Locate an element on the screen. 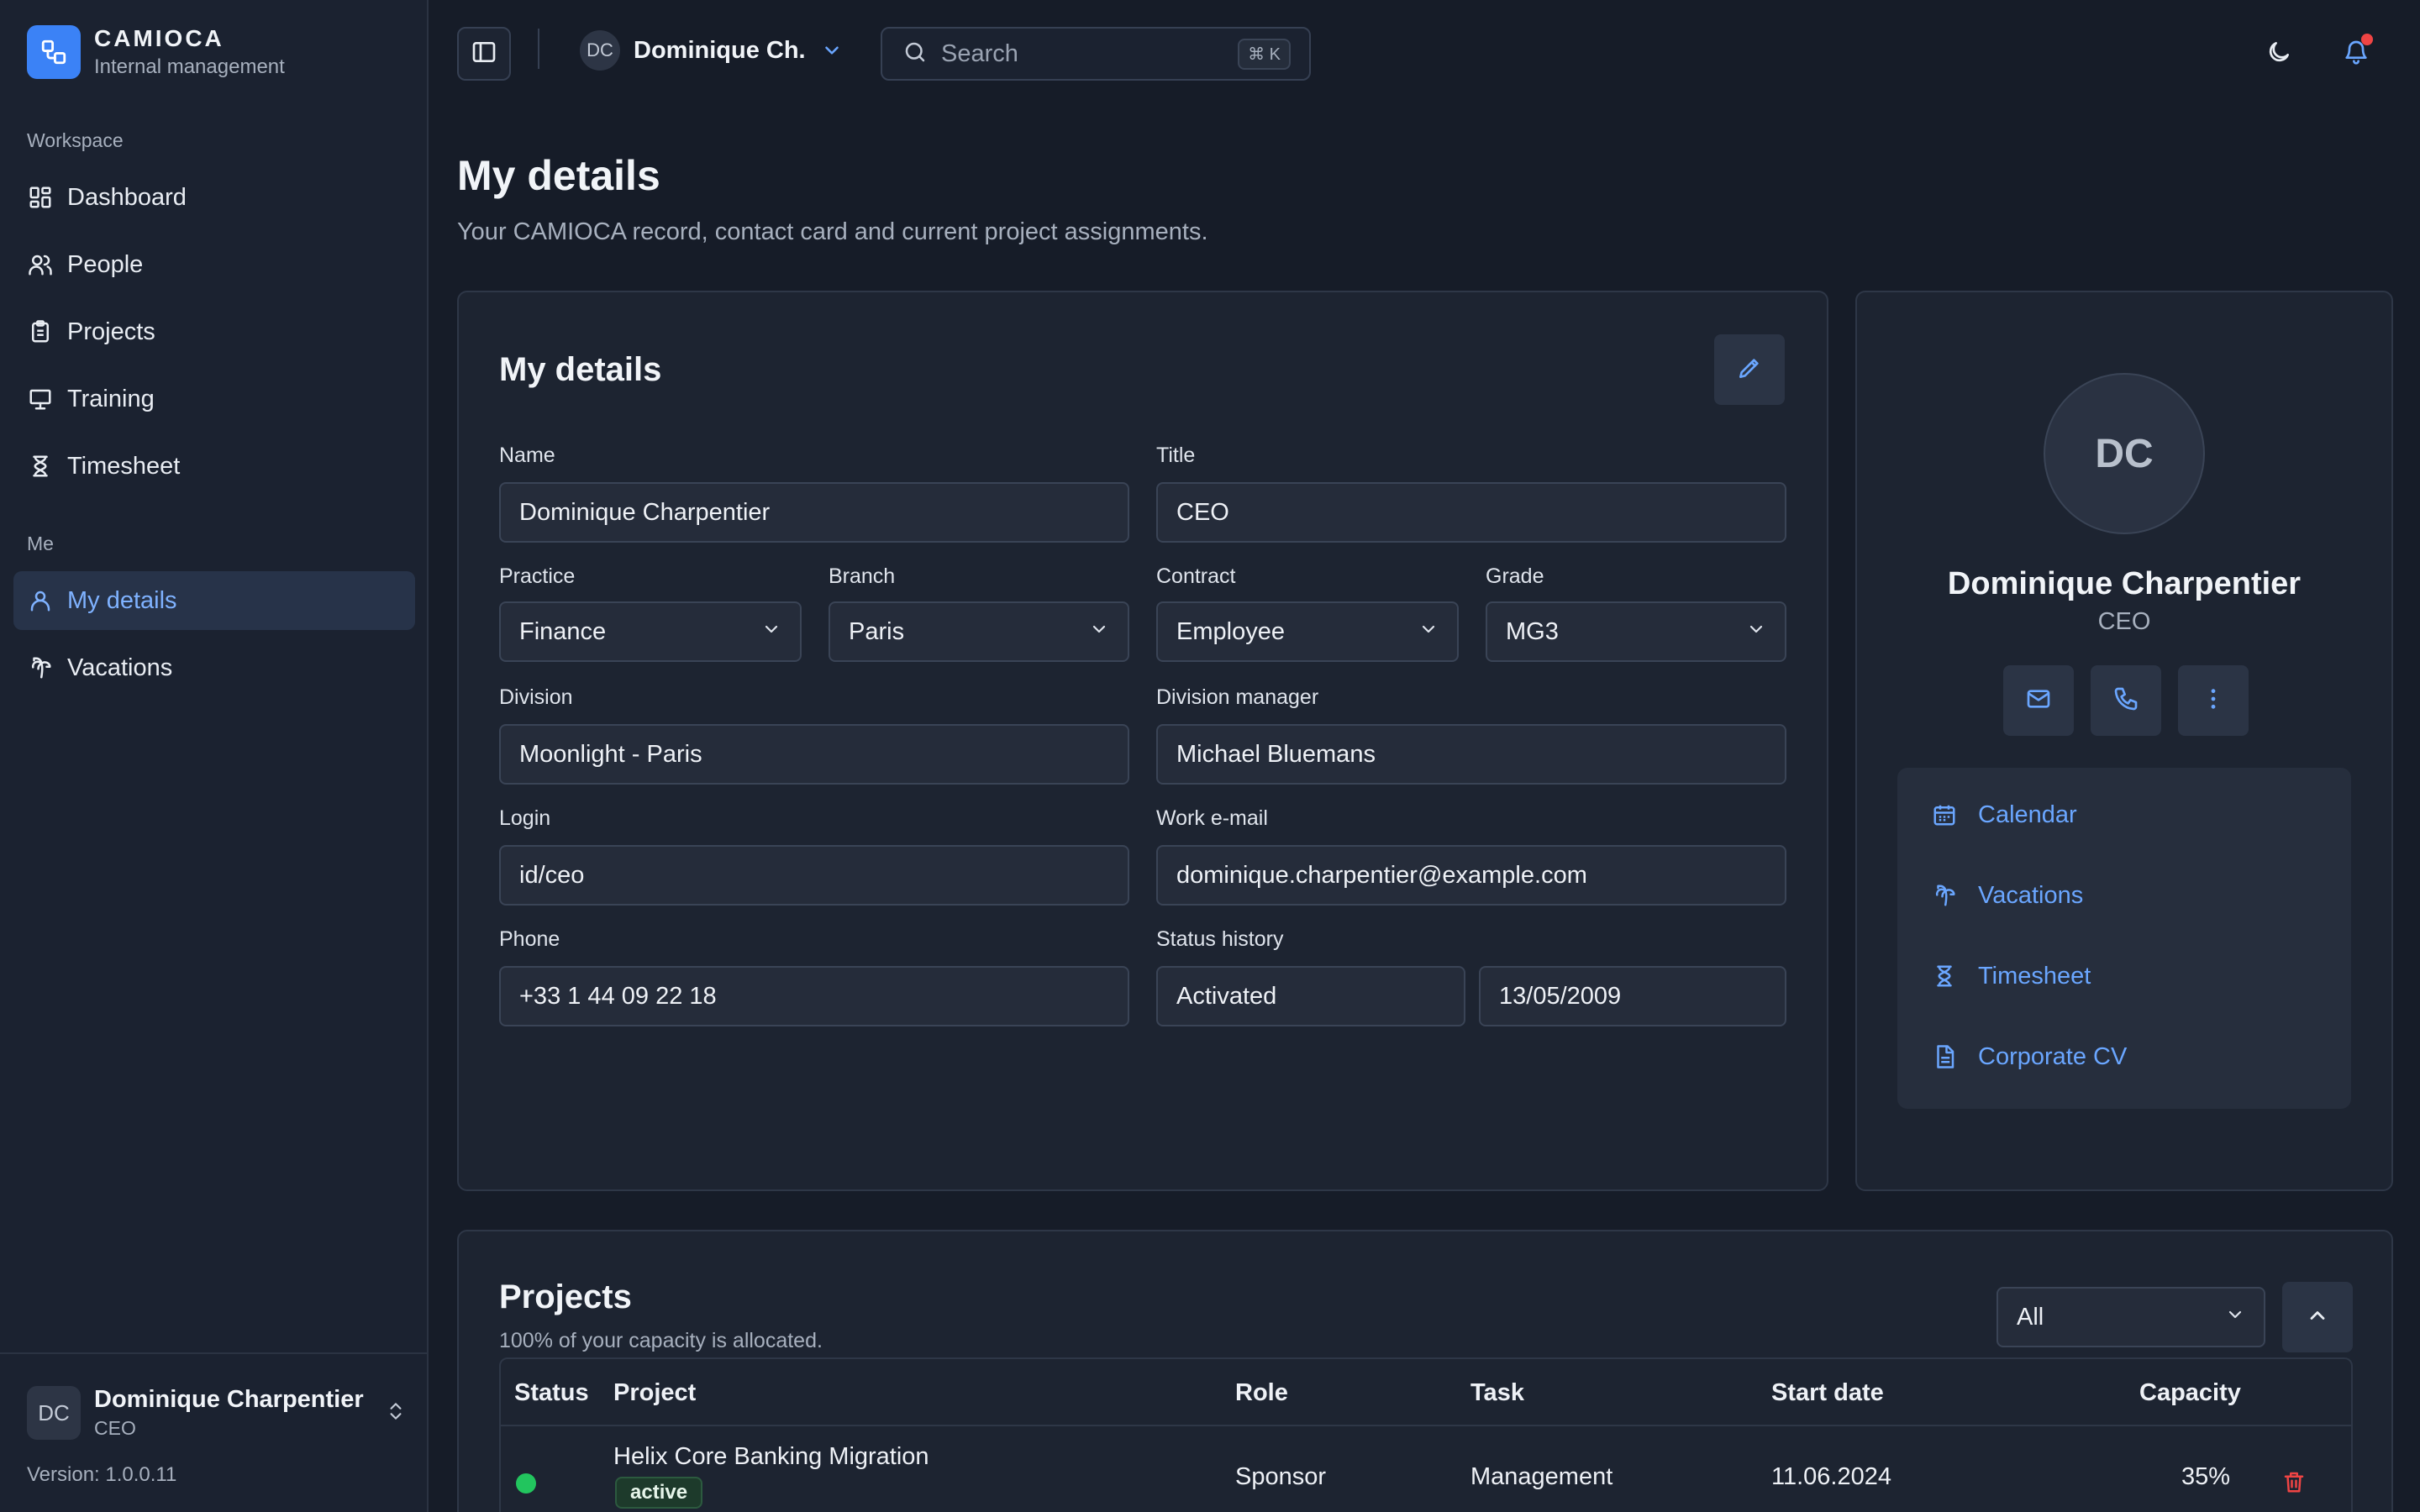 This screenshot has height=1512, width=2420. projects-filter-select: All is located at coordinates (2130, 1317).